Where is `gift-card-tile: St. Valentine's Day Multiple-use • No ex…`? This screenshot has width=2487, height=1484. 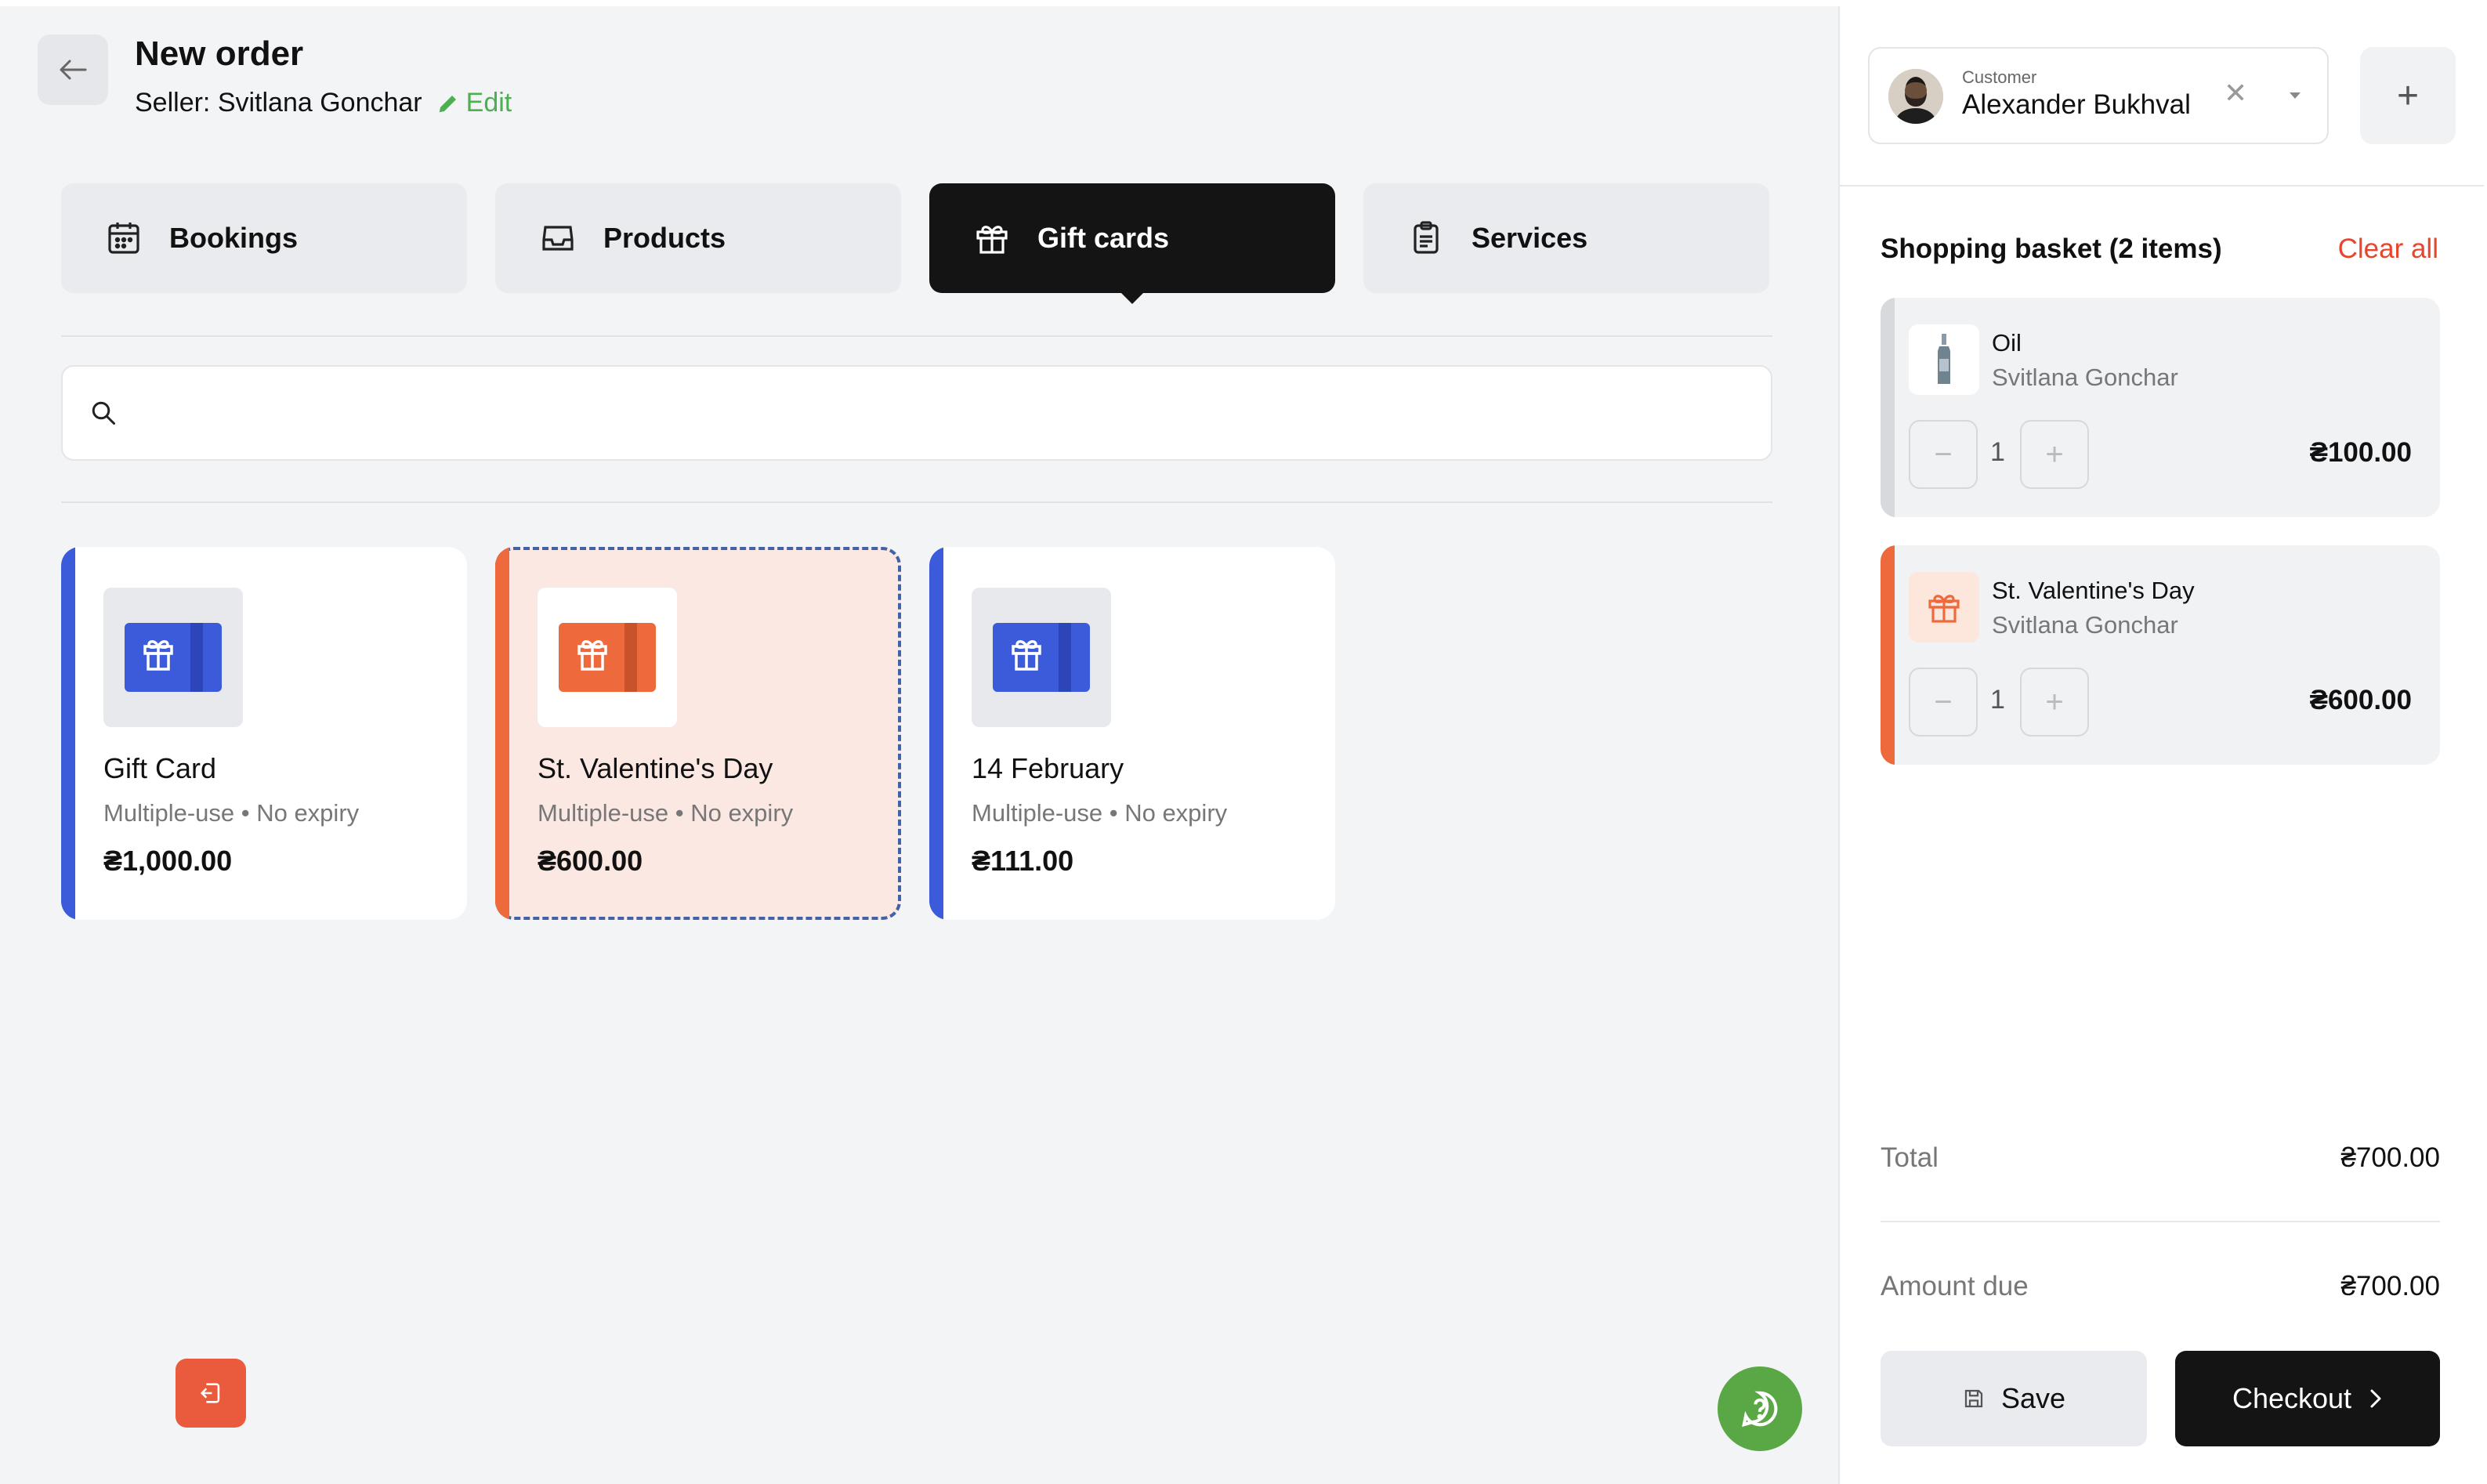 gift-card-tile: St. Valentine's Day Multiple-use • No ex… is located at coordinates (698, 734).